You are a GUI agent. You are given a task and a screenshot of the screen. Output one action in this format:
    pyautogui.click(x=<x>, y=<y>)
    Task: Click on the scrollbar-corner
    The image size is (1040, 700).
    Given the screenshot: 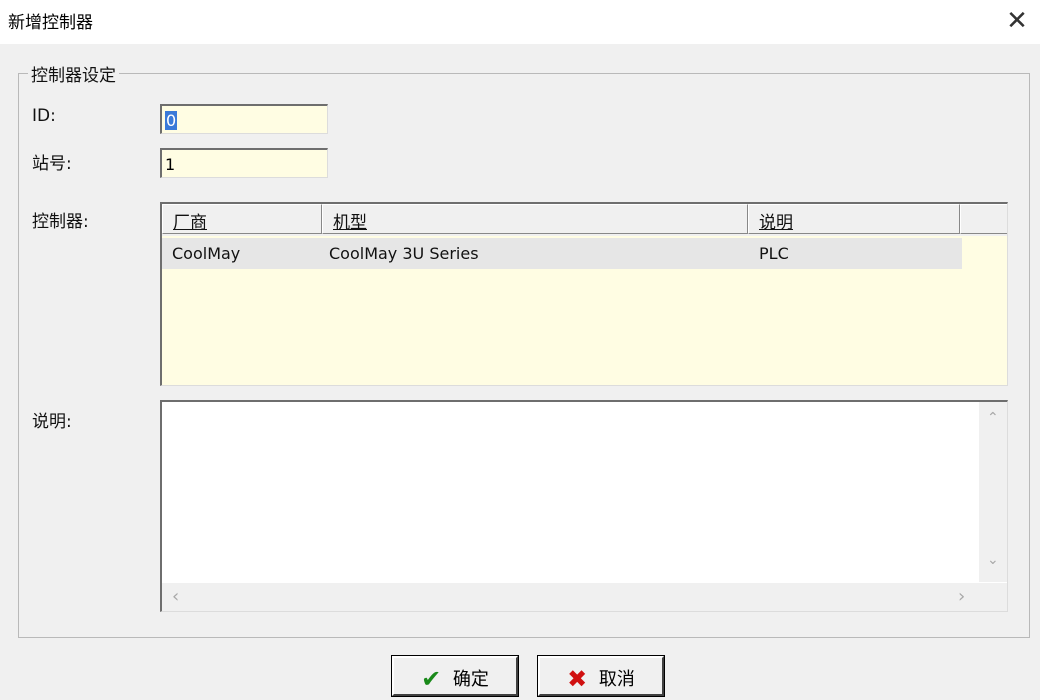 What is the action you would take?
    pyautogui.click(x=993, y=597)
    